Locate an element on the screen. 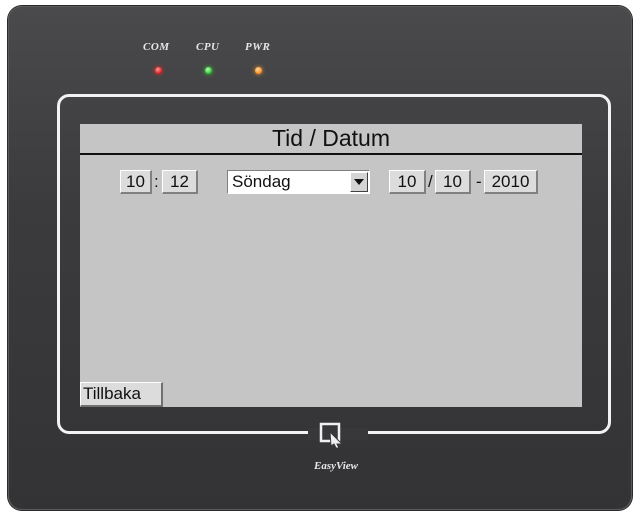  cpu-led-indicator is located at coordinates (208, 70).